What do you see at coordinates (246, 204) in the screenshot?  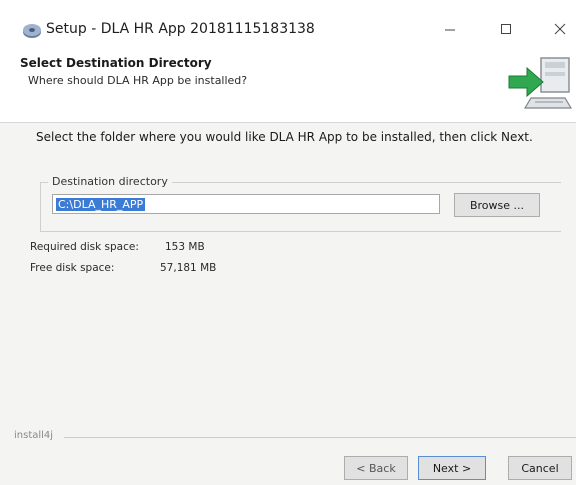 I see `destination-directory-input: C:\DLA_HR_APP` at bounding box center [246, 204].